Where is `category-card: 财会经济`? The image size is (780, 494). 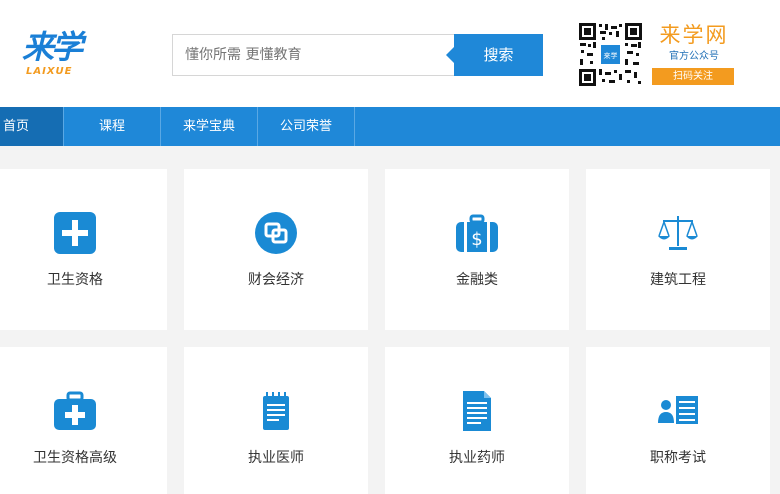 category-card: 财会经济 is located at coordinates (276, 249).